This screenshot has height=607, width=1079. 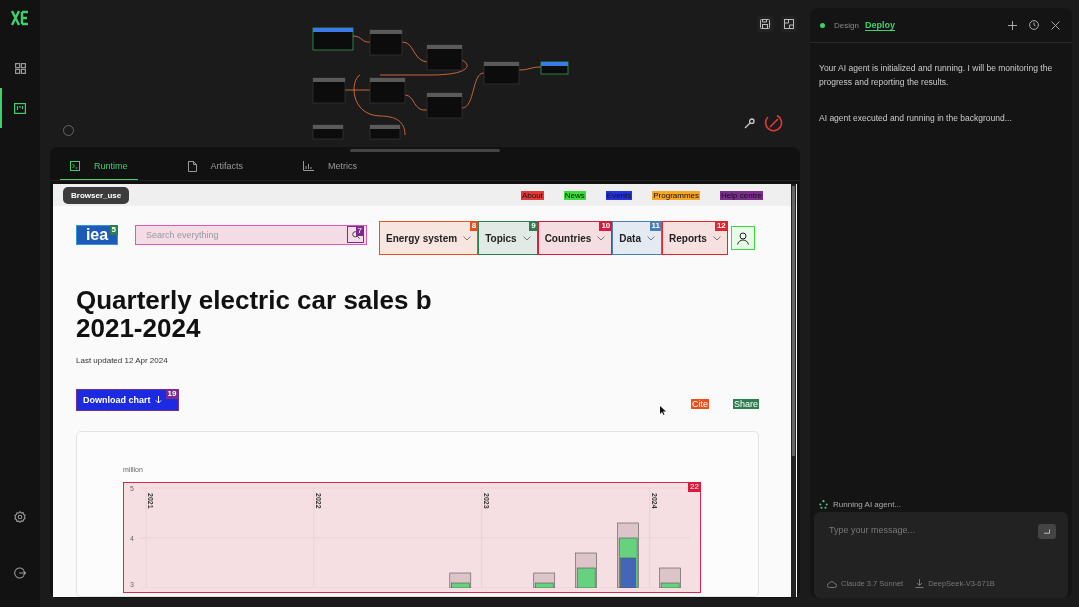 I want to click on nav-menu-button: Topics 9, so click(x=508, y=238).